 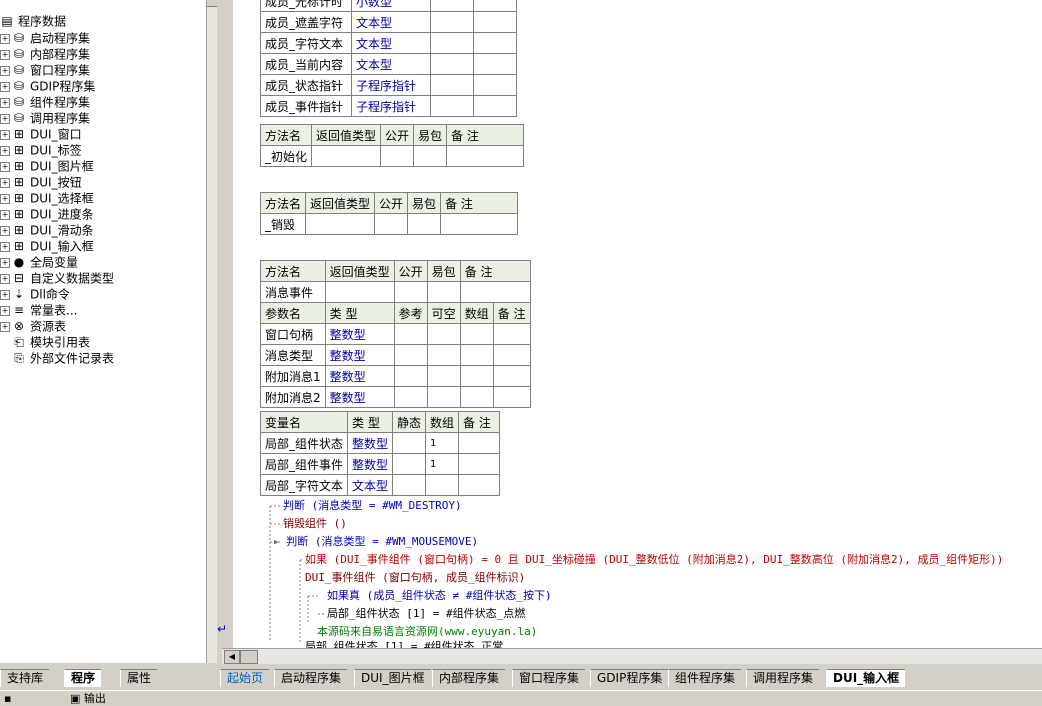 I want to click on editor-tab: 组件程序集, so click(x=705, y=678).